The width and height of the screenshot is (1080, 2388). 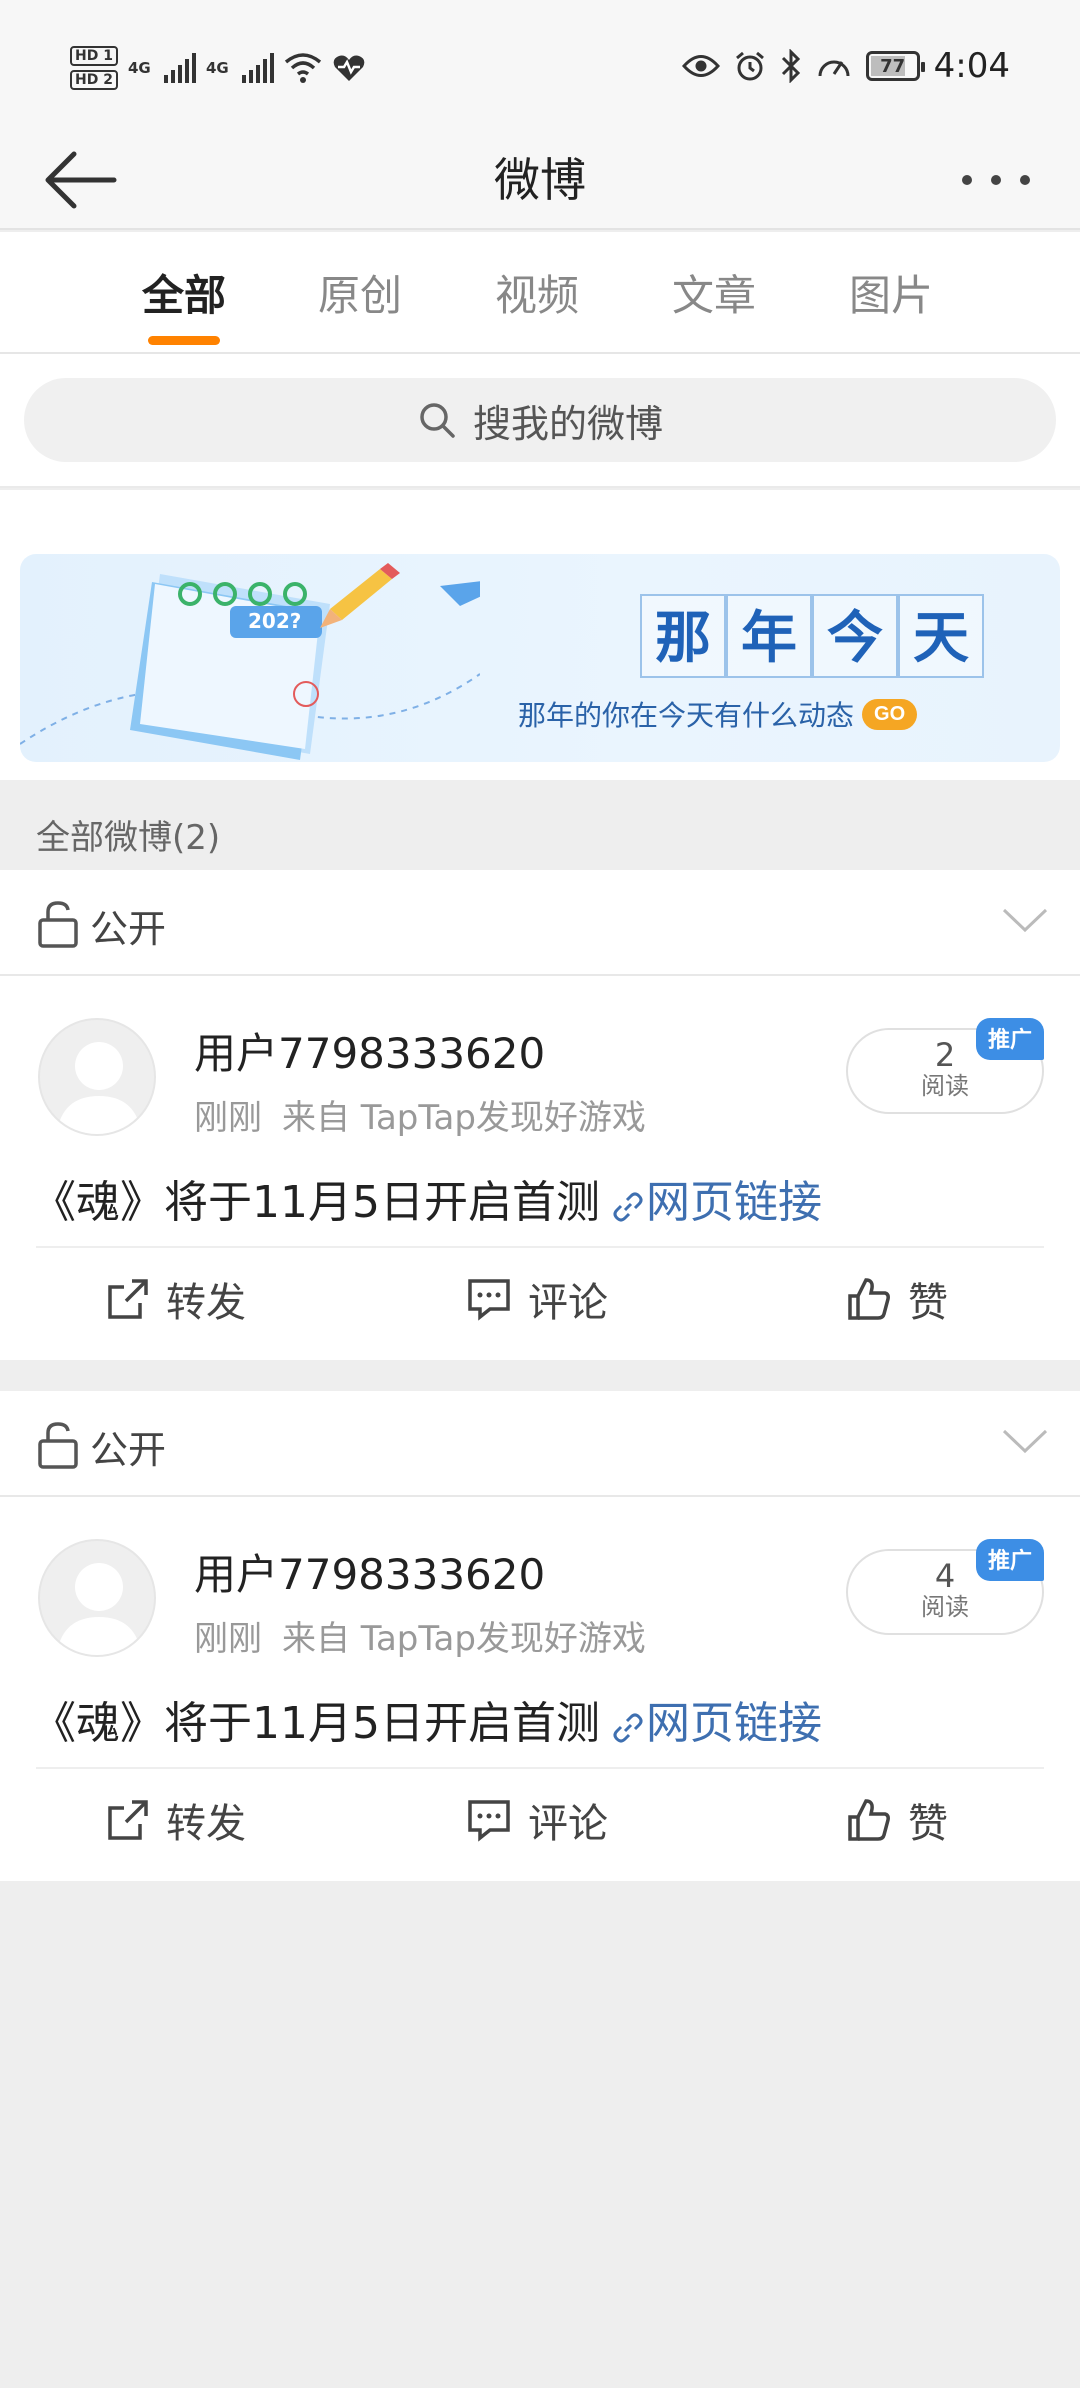 What do you see at coordinates (184, 292) in the screenshot?
I see `tab-all: 全部` at bounding box center [184, 292].